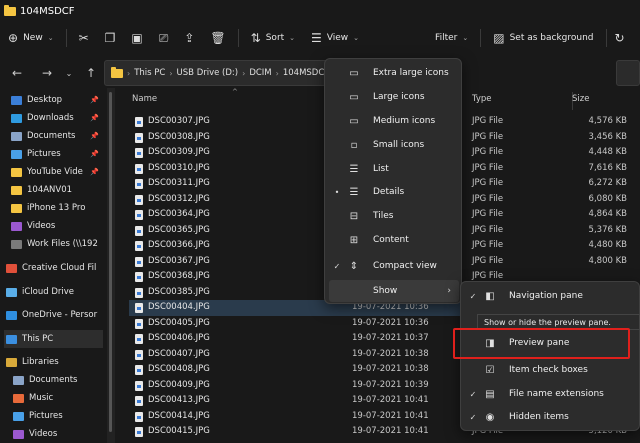  I want to click on title-bar: 104MSDCF, so click(320, 11).